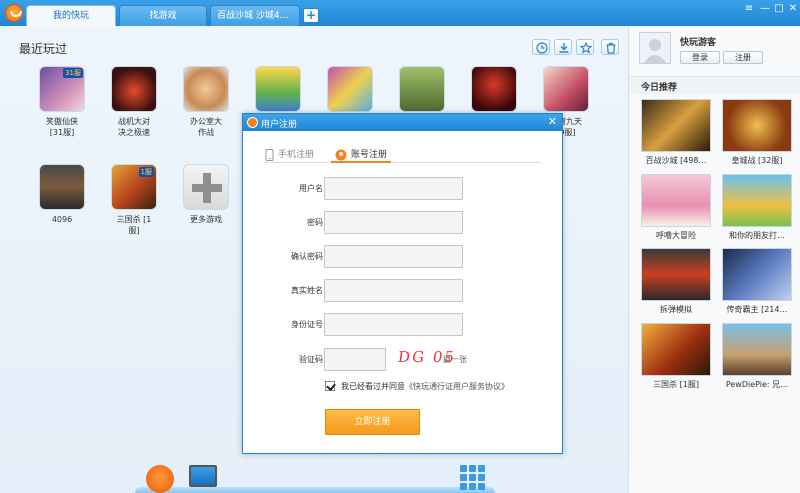 Image resolution: width=800 pixels, height=493 pixels. Describe the element at coordinates (203, 476) in the screenshot. I see `monitor-icon` at that location.